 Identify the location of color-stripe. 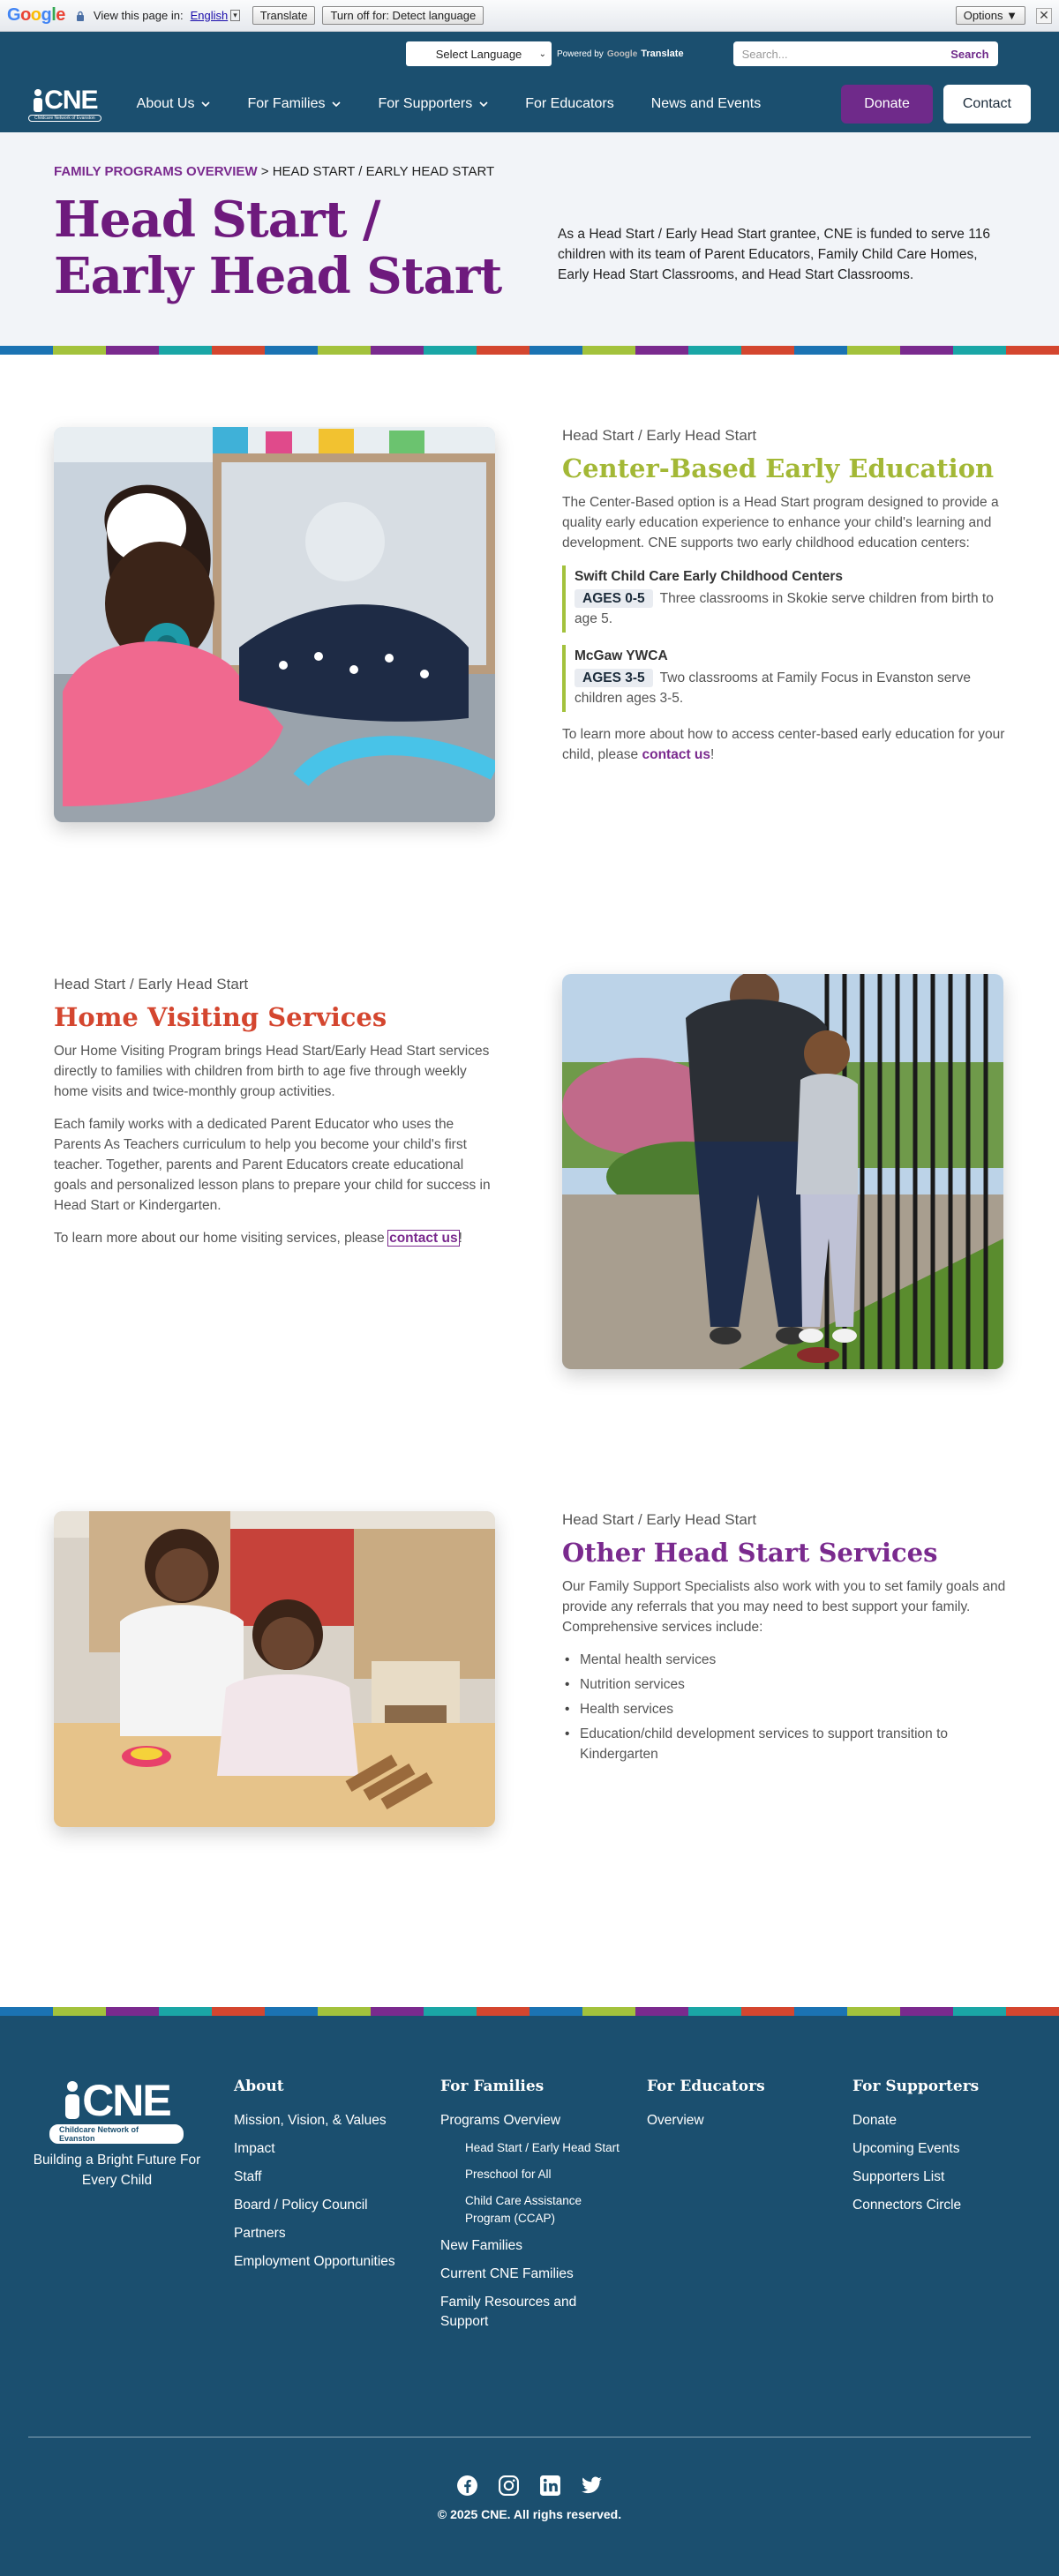
(529, 2012).